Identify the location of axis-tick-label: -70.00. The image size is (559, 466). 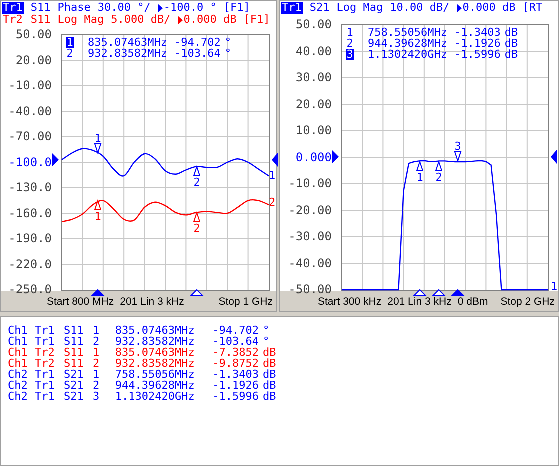
(30, 137).